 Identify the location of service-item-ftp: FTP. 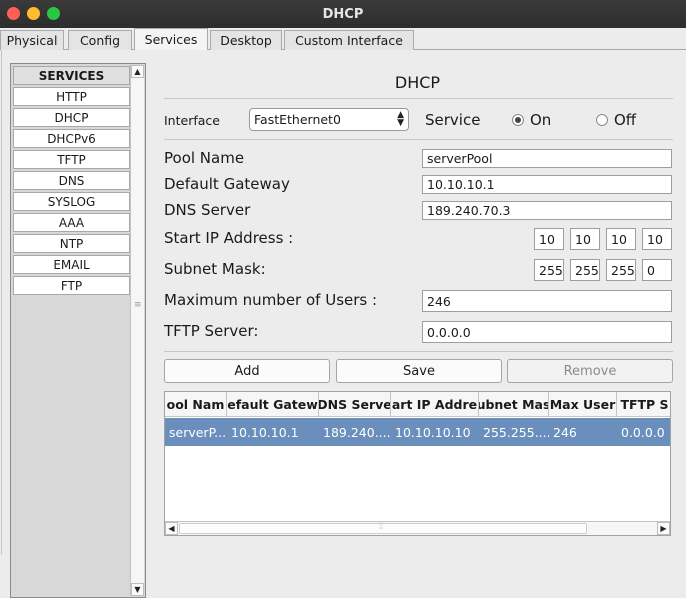
(71, 285).